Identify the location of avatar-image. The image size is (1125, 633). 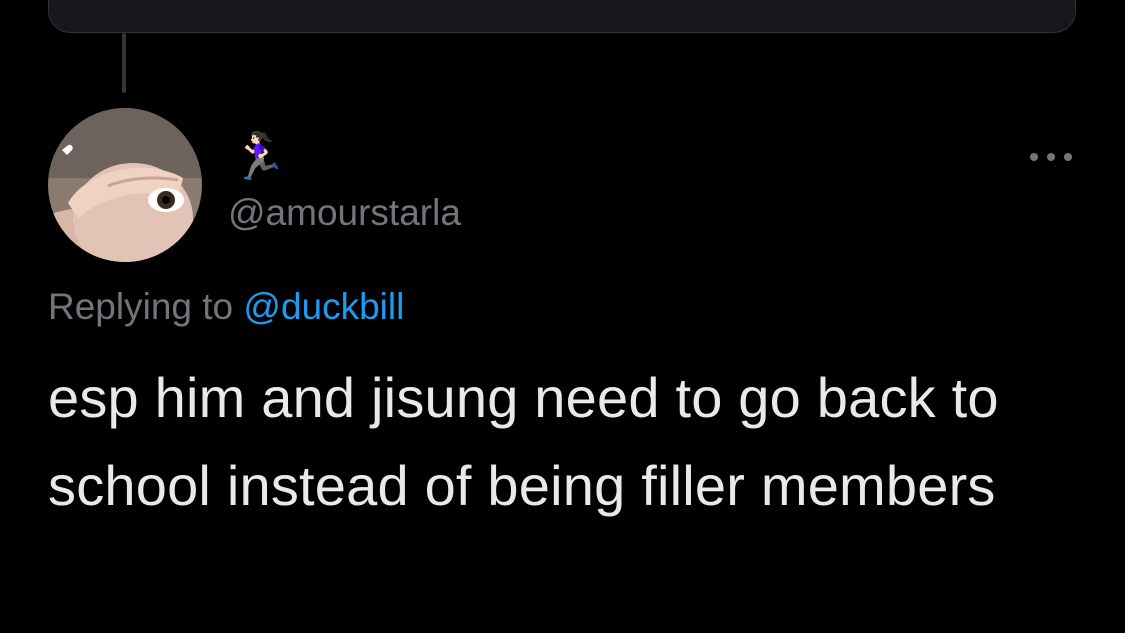
(125, 185).